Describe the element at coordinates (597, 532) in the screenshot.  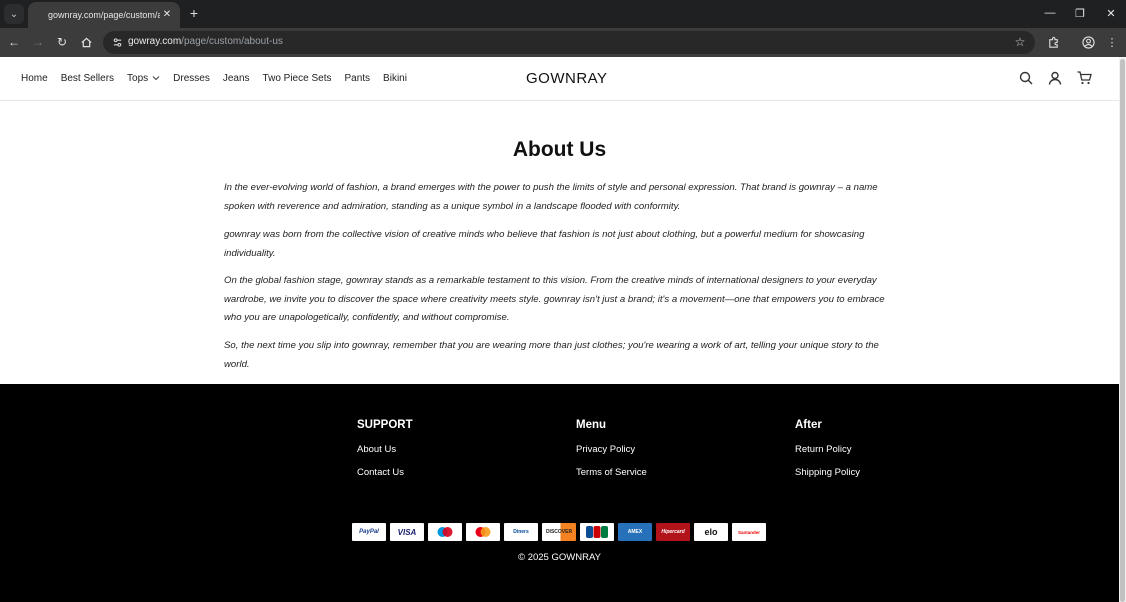
I see `jcb-icon` at that location.